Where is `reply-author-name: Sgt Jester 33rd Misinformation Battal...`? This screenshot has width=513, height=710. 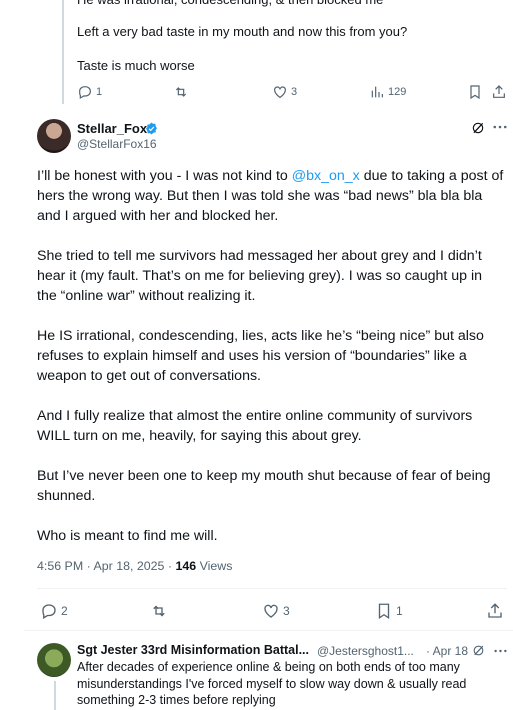 reply-author-name: Sgt Jester 33rd Misinformation Battal... is located at coordinates (193, 650).